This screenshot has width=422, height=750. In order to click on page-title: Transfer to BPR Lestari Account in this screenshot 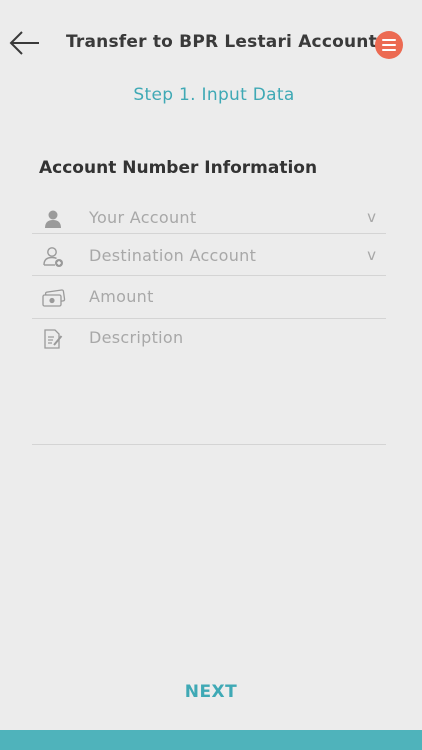, I will do `click(221, 42)`.